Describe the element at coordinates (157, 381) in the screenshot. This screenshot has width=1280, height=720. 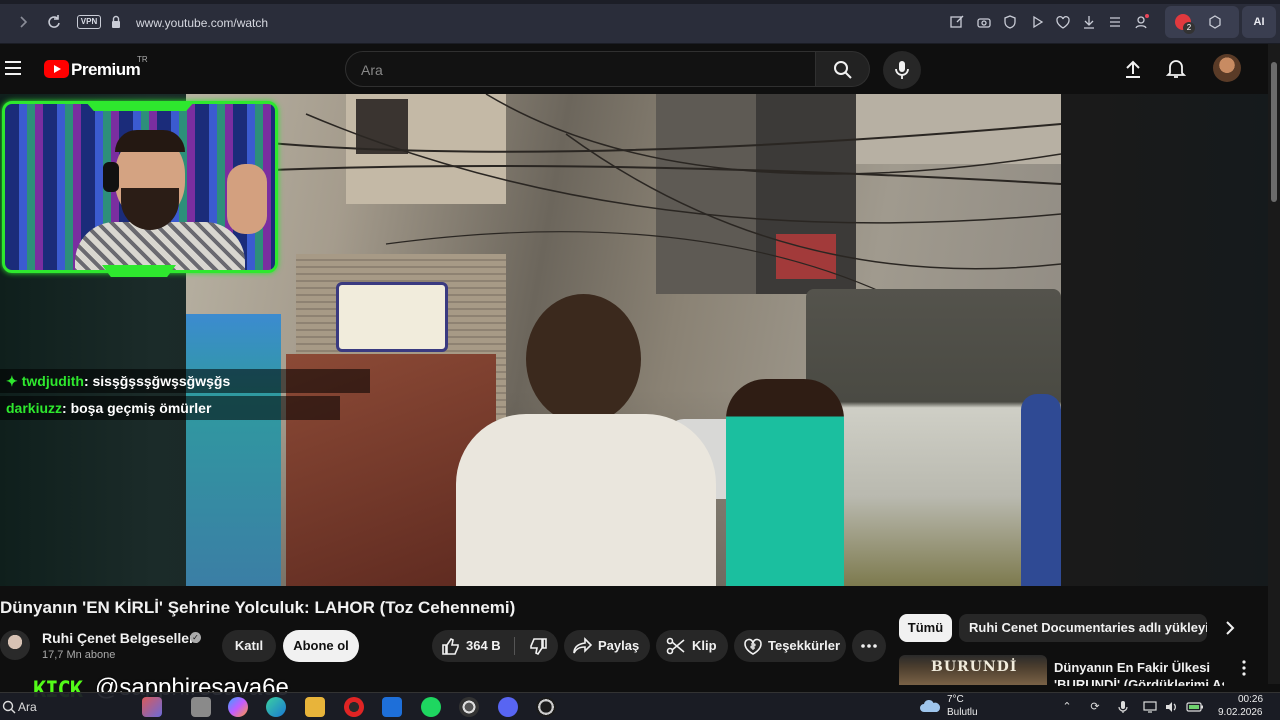
I see `chat-text: : sisşğşsşğwşsğwşğs` at that location.